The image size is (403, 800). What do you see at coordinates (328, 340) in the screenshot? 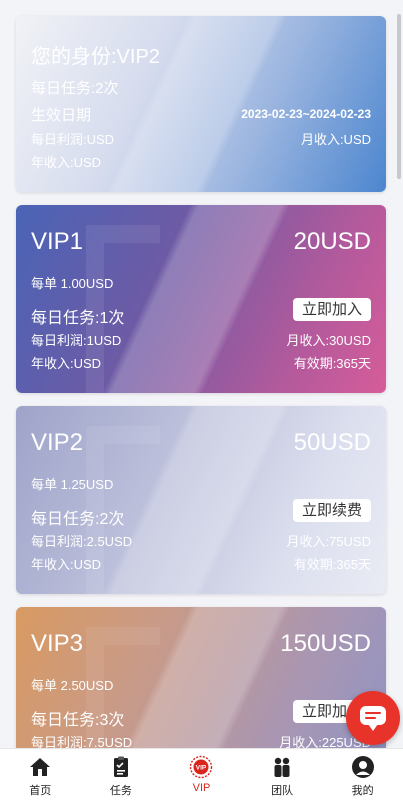
I see `monthly-income-text: 月收入:30USD` at bounding box center [328, 340].